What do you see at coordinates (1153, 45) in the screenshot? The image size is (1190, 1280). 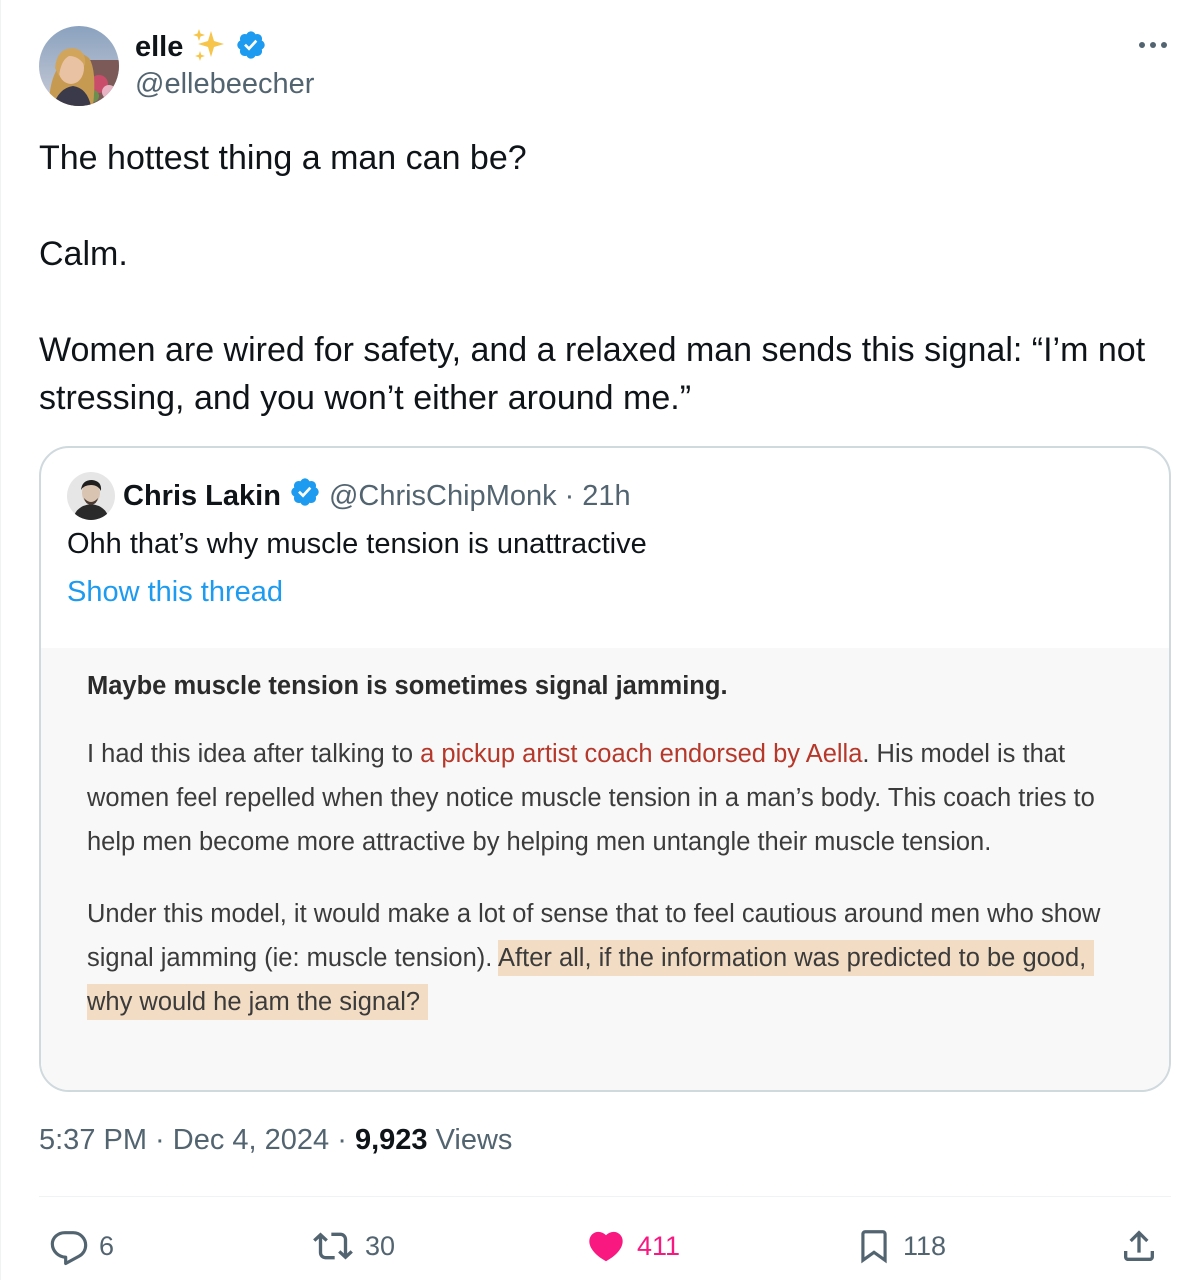 I see `more-options-icon` at bounding box center [1153, 45].